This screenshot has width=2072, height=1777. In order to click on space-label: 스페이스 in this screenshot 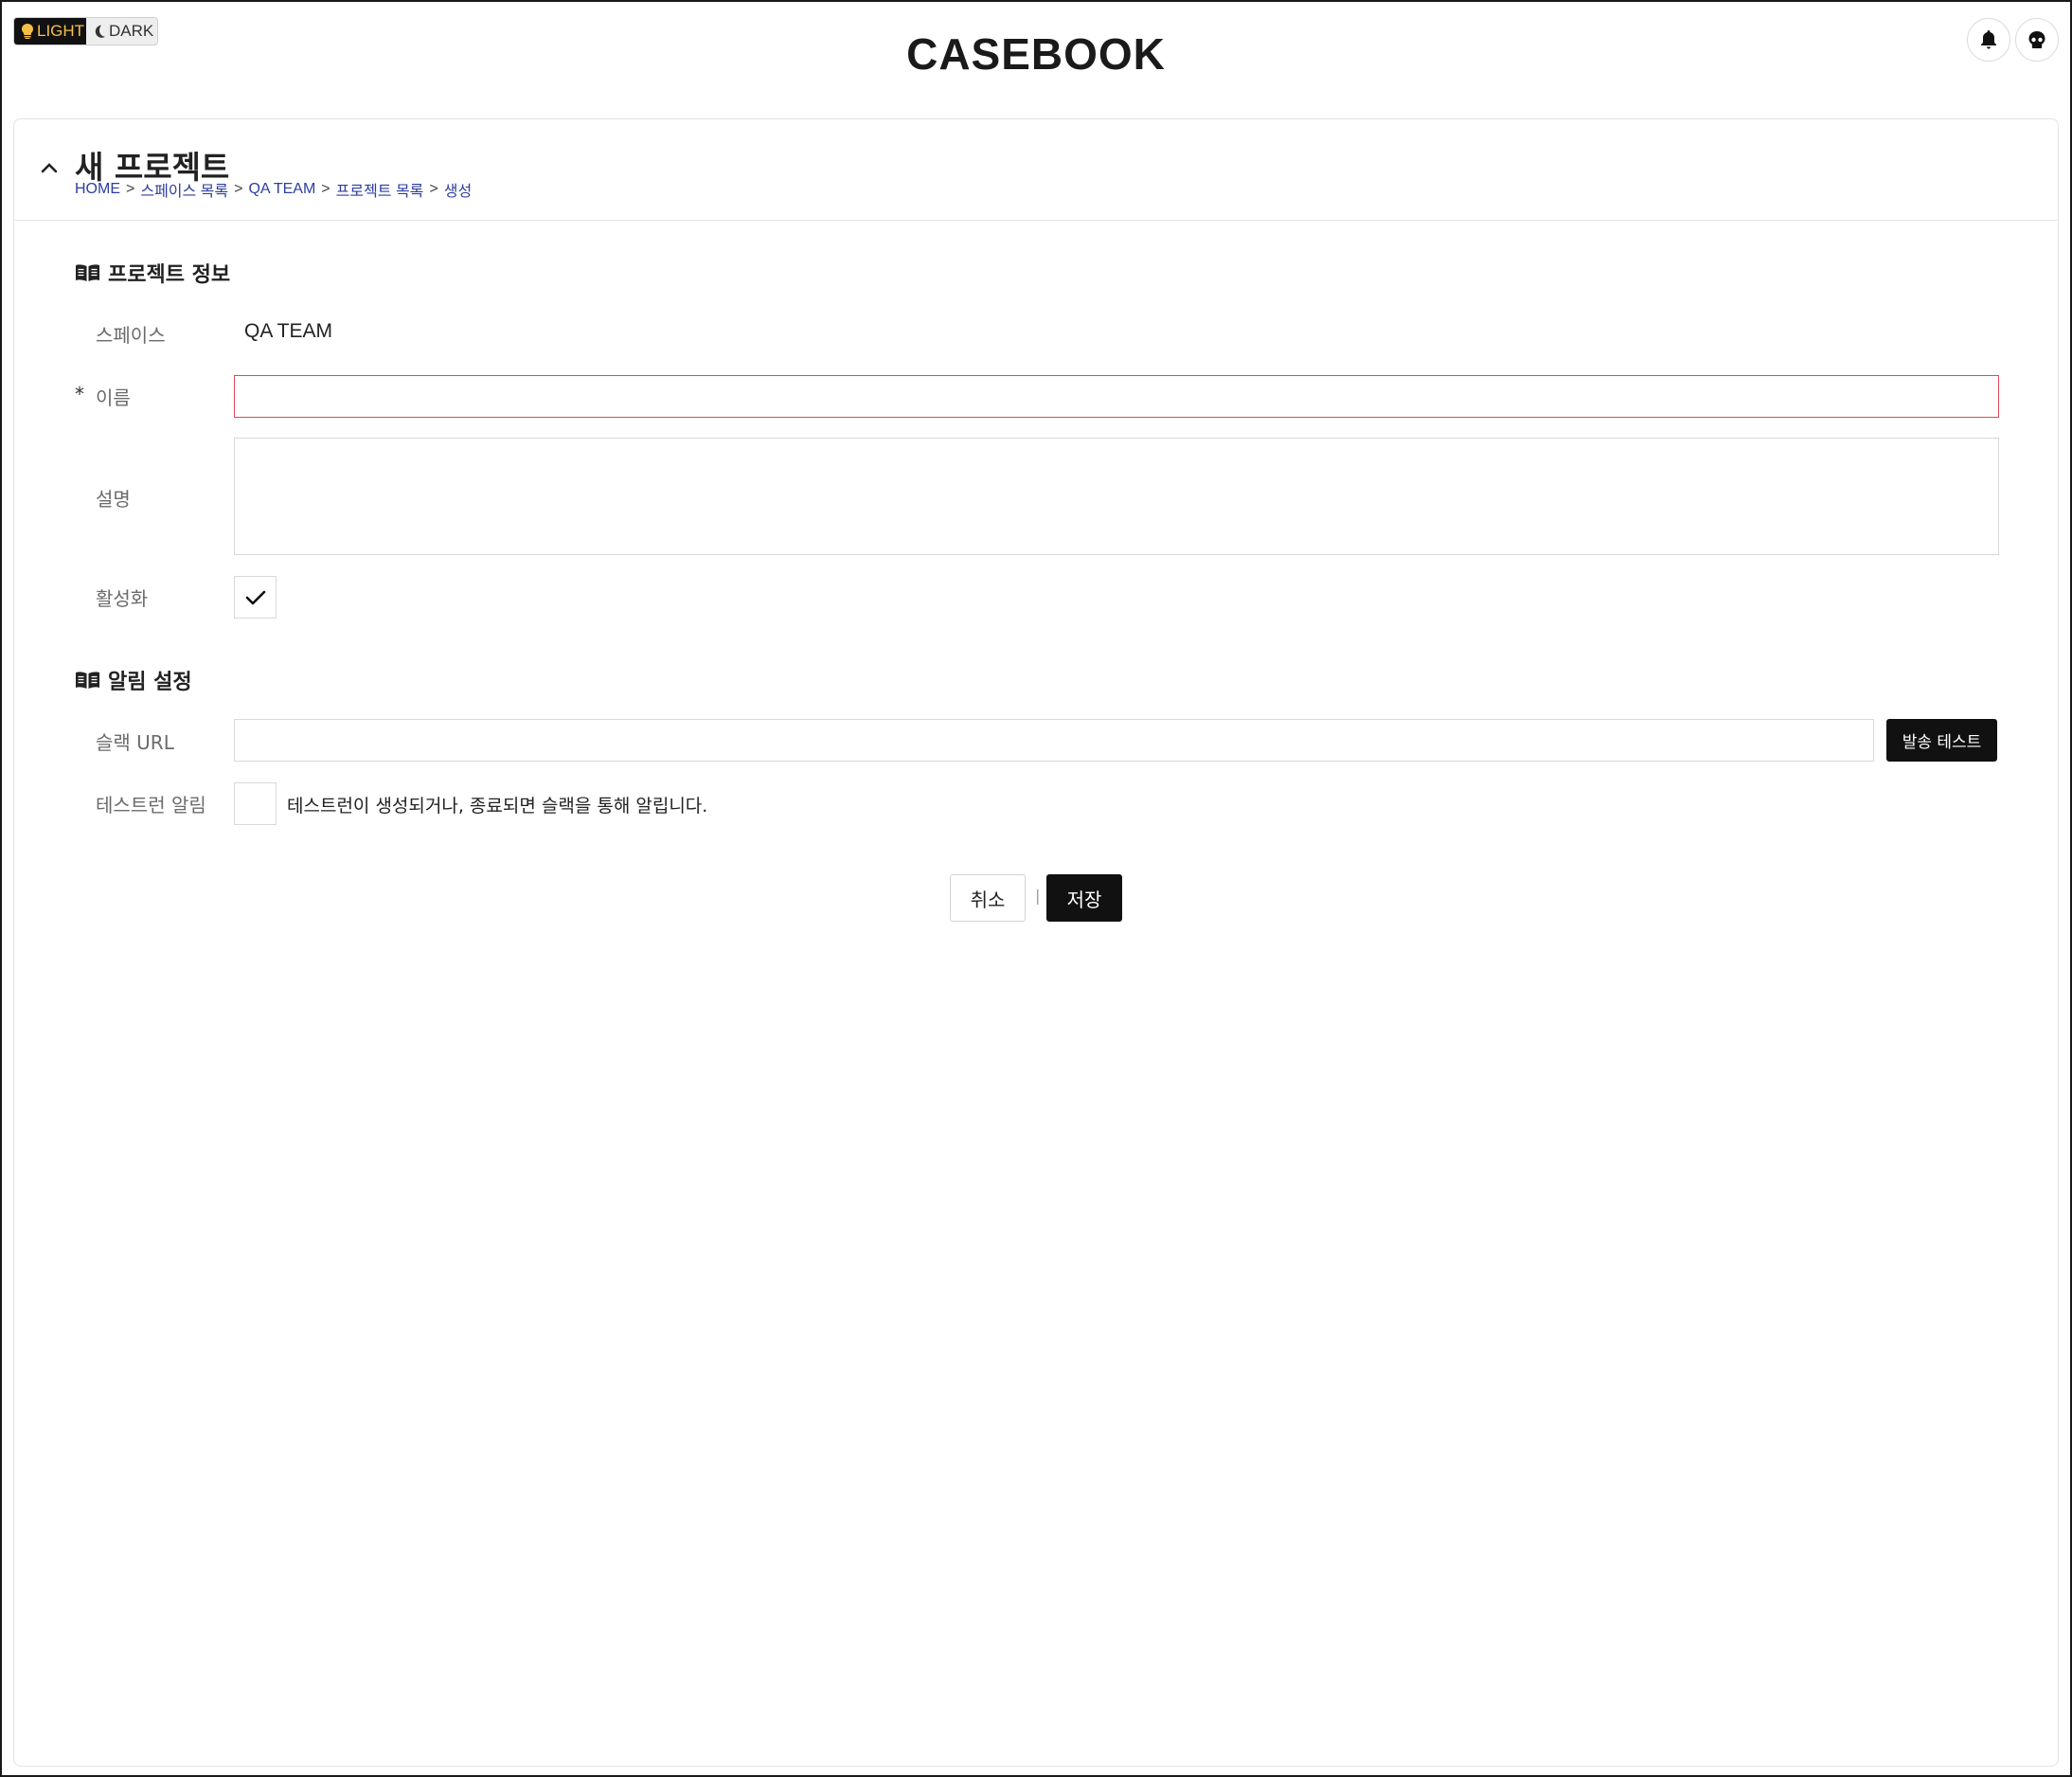, I will do `click(131, 335)`.